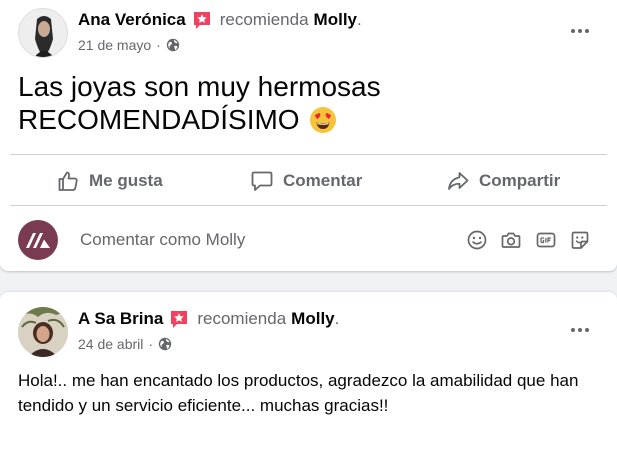 Image resolution: width=617 pixels, height=455 pixels. I want to click on share-button: Compartir, so click(503, 181).